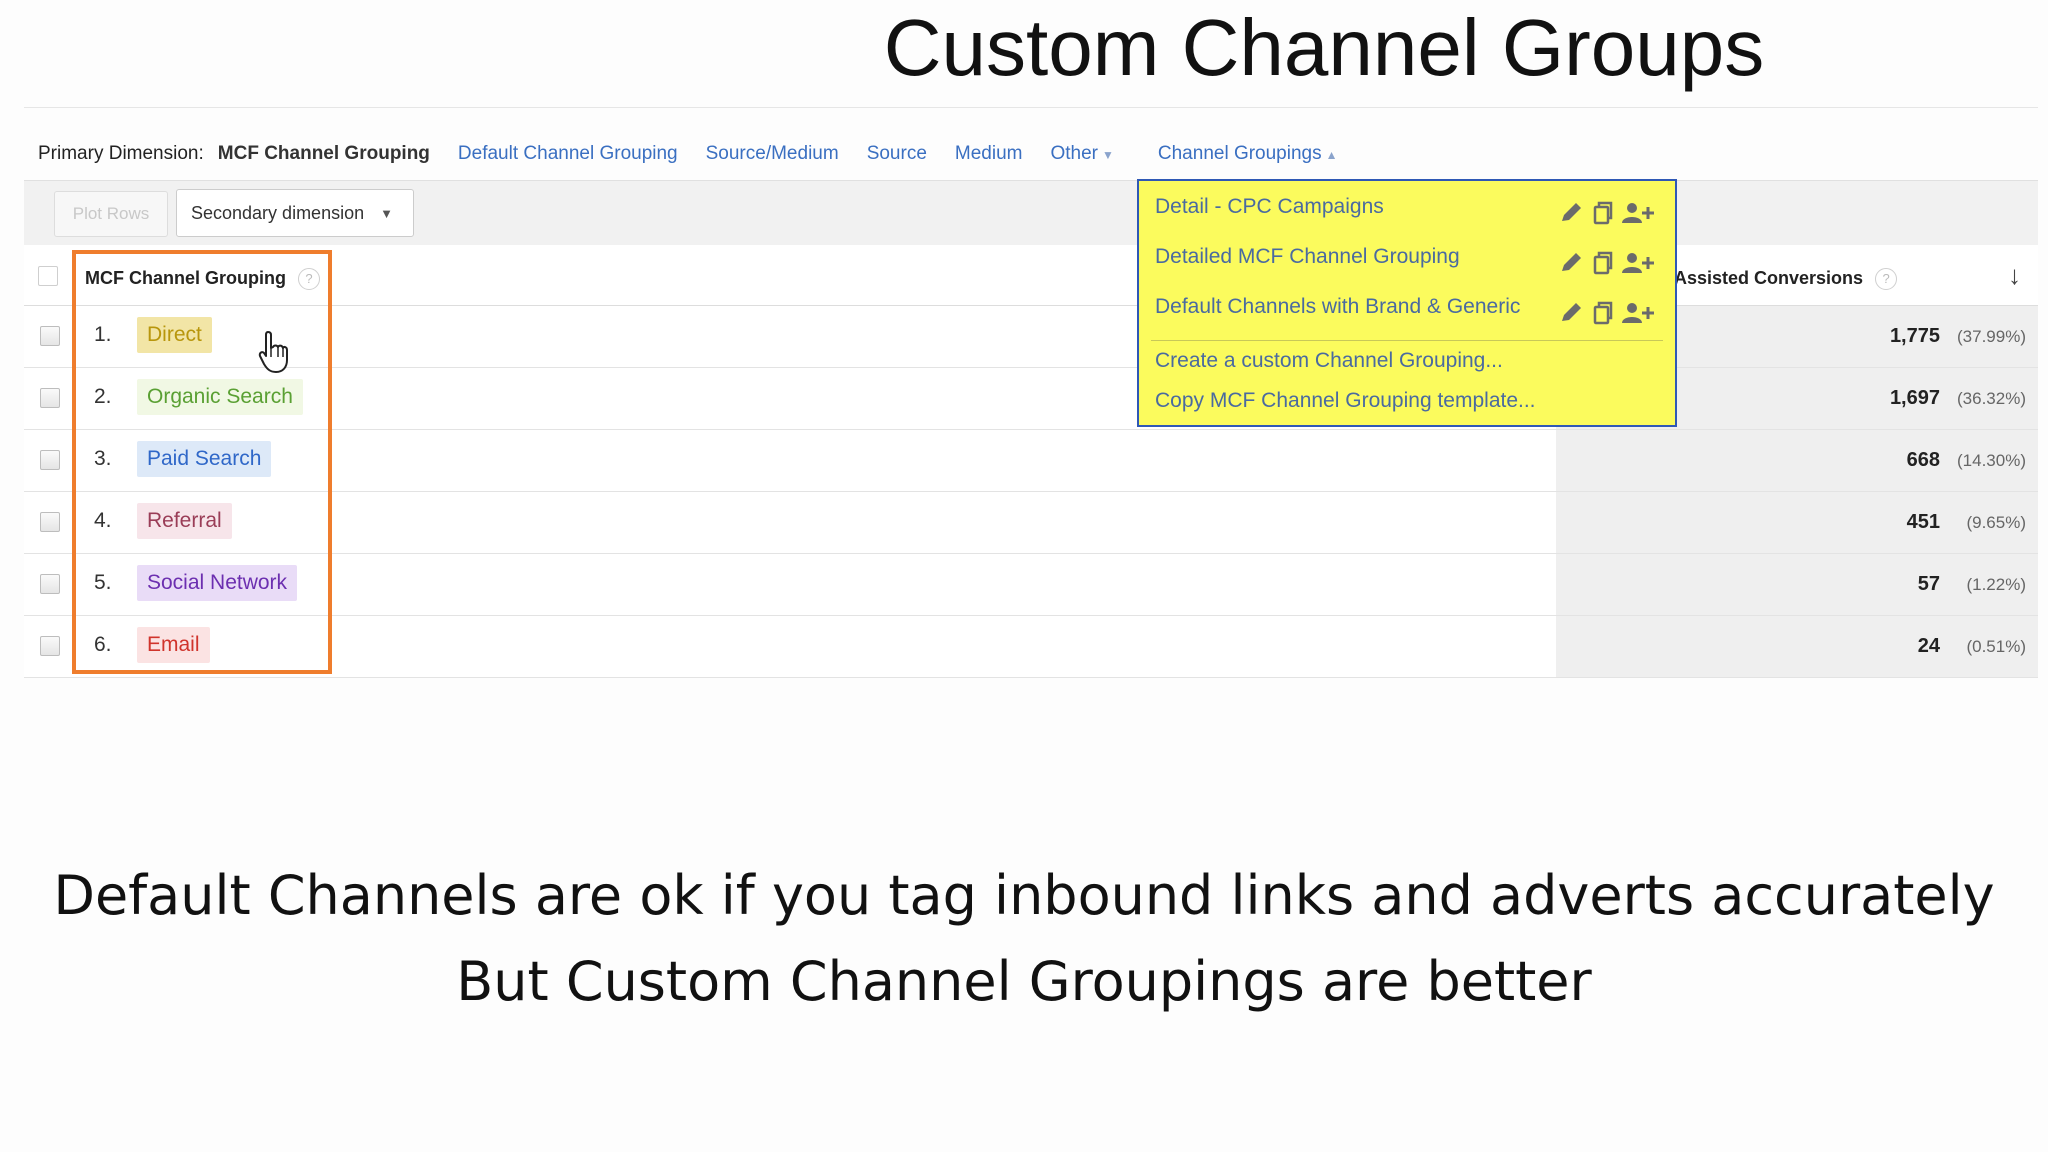 Image resolution: width=2048 pixels, height=1152 pixels. What do you see at coordinates (1108, 155) in the screenshot?
I see `caret-down-icon: ▼` at bounding box center [1108, 155].